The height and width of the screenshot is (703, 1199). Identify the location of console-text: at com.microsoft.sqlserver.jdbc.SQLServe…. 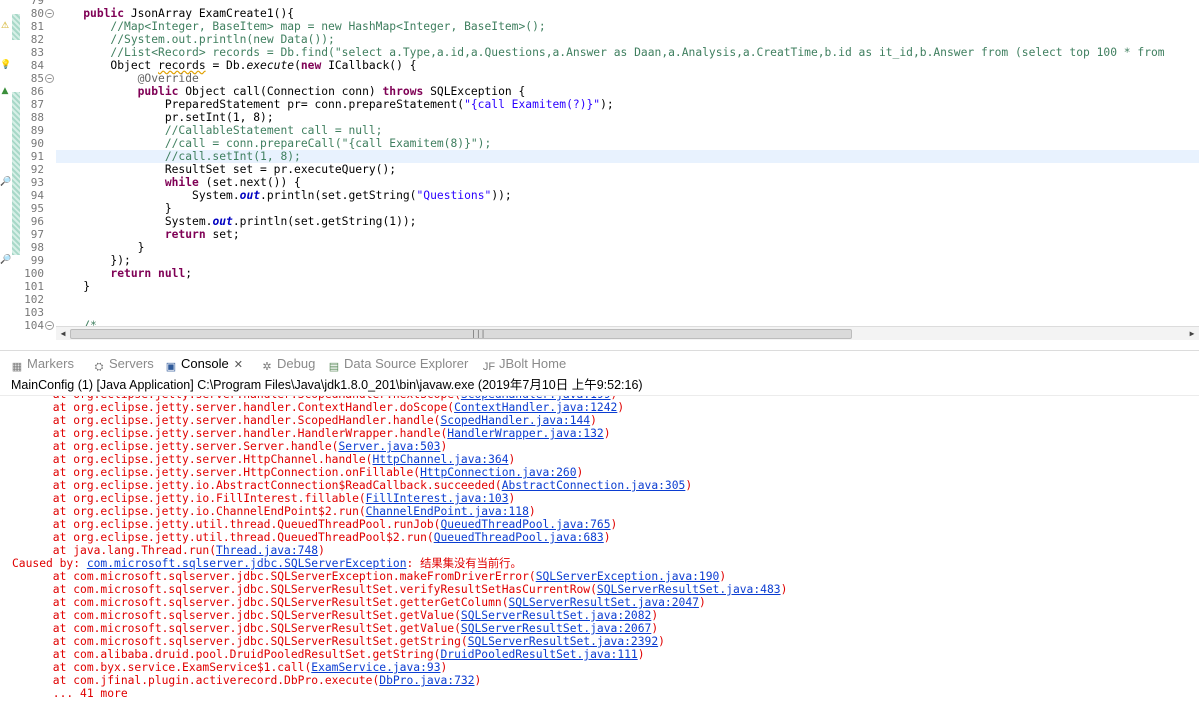
(240, 641).